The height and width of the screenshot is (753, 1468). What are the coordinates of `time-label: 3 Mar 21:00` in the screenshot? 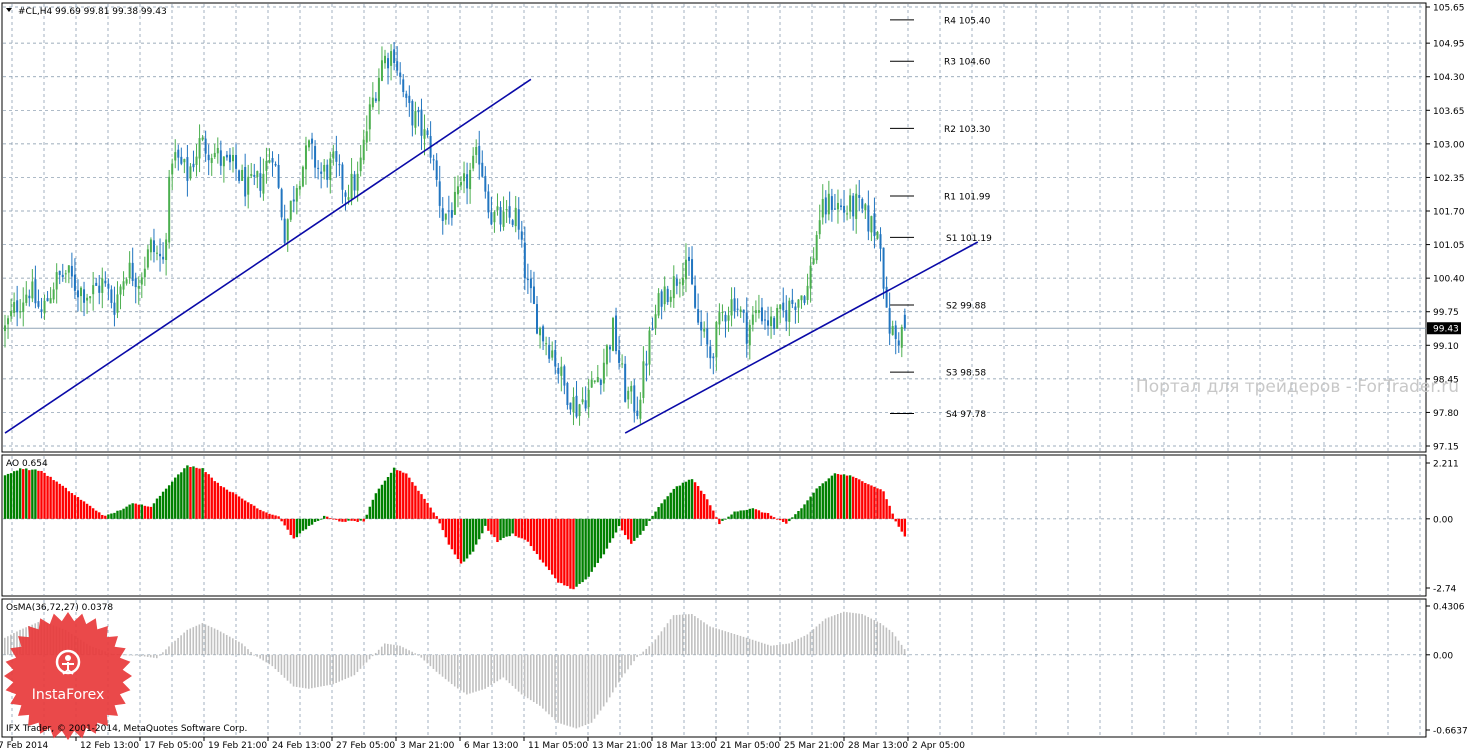 It's located at (427, 746).